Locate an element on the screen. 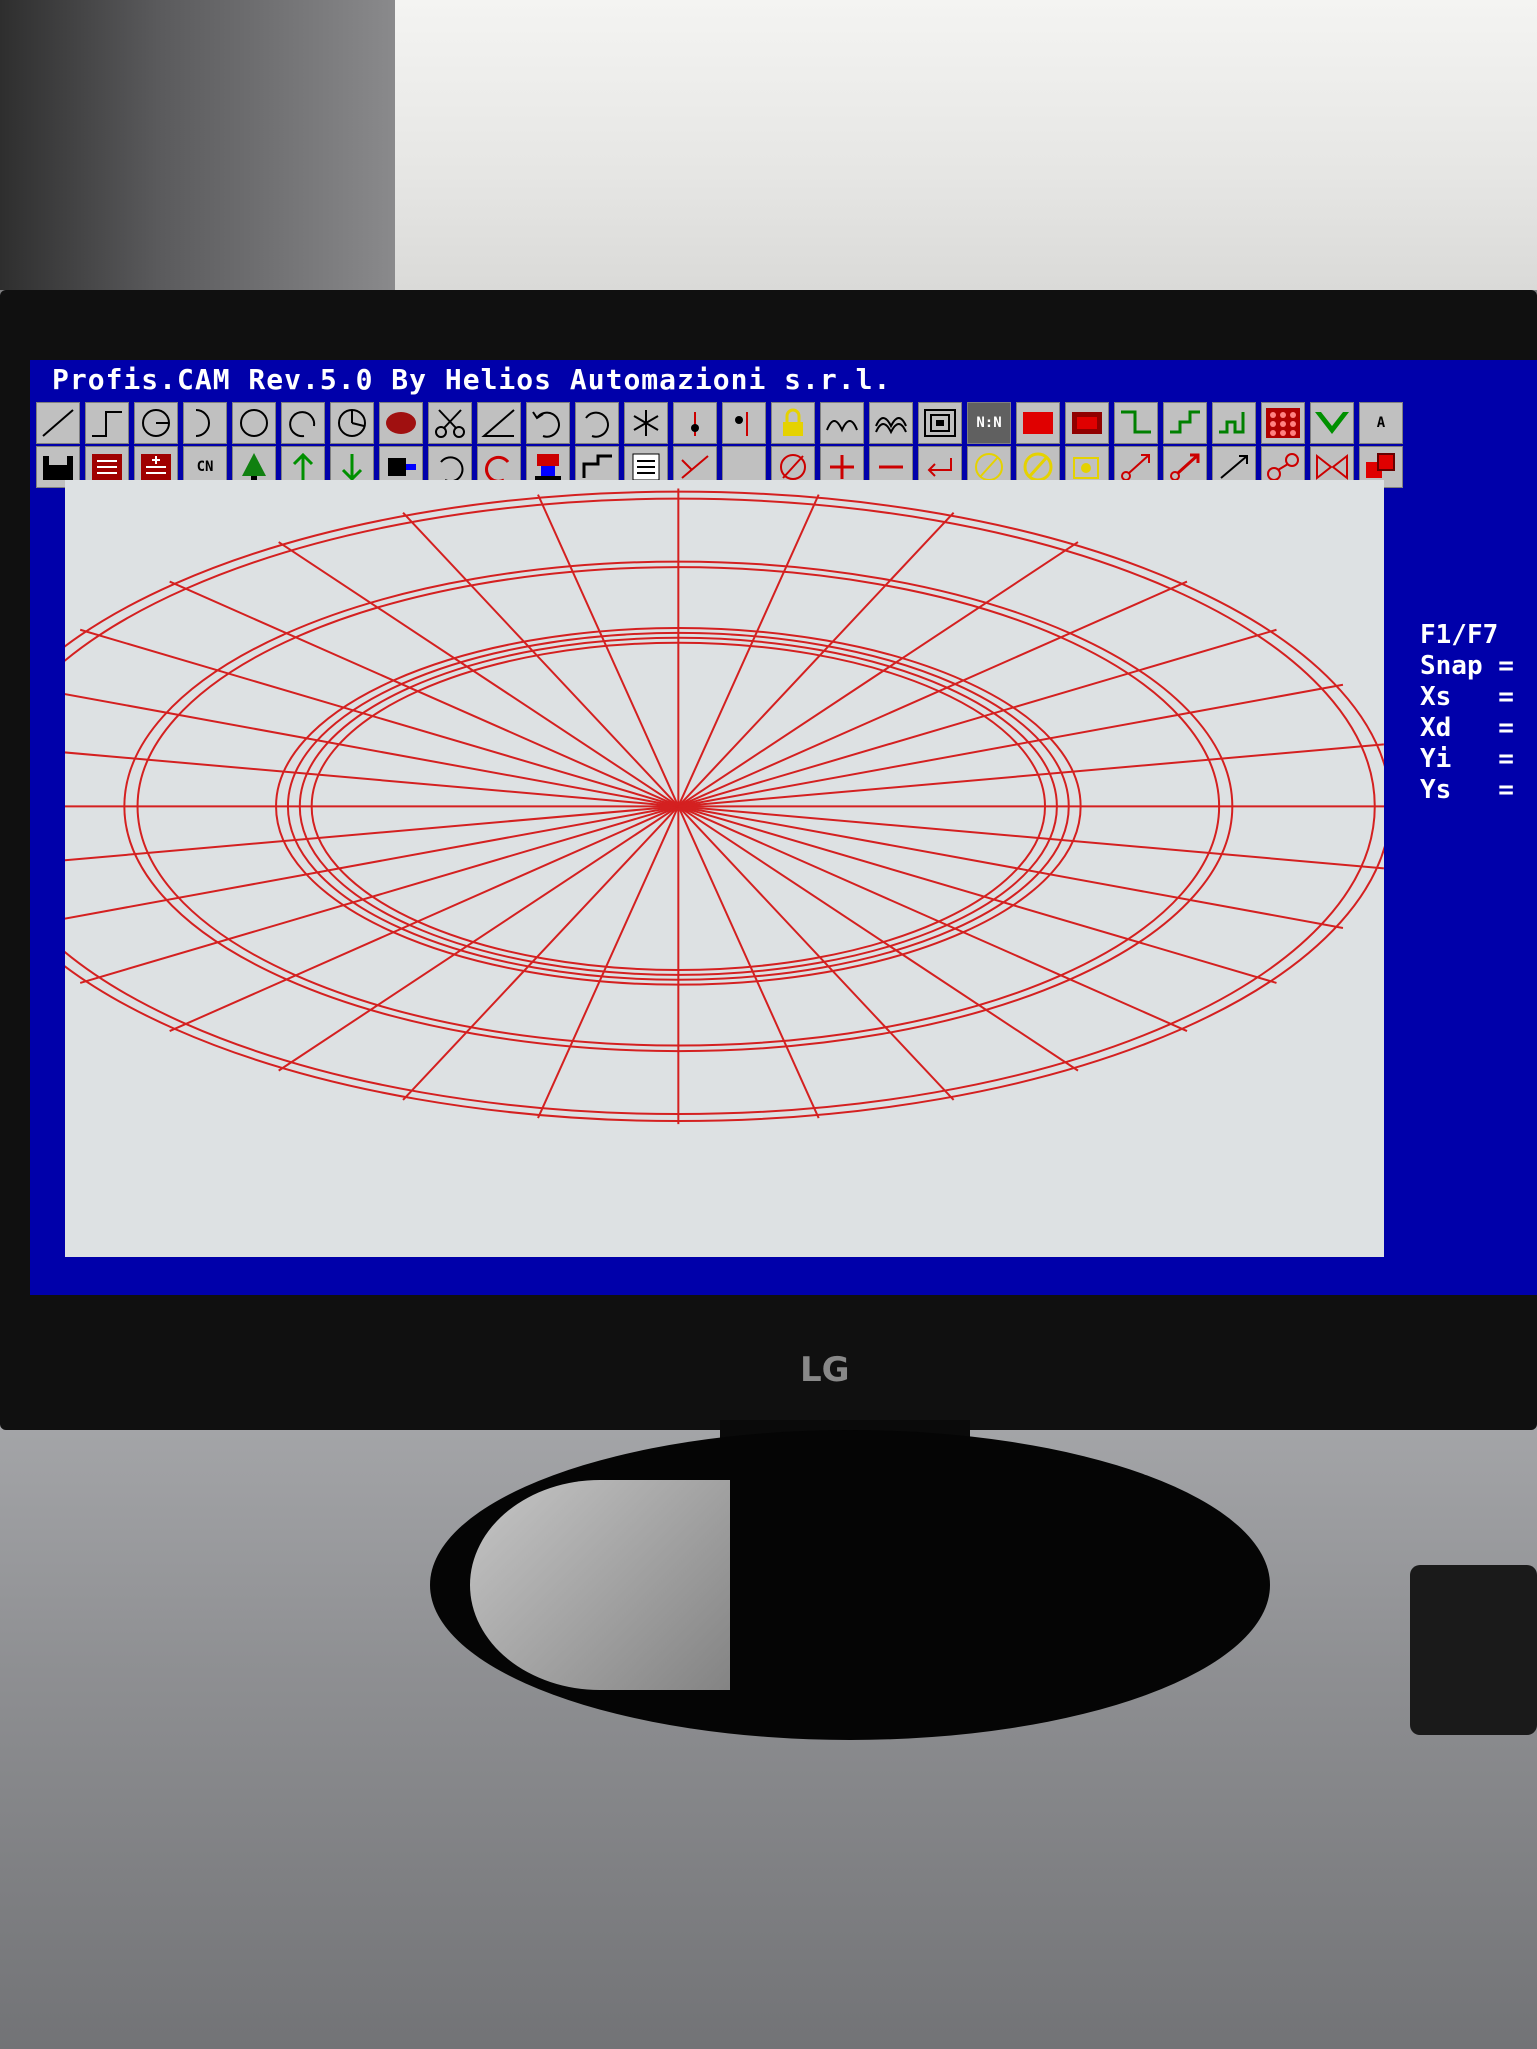 The image size is (1537, 2049). tool-button-concentric-square is located at coordinates (940, 423).